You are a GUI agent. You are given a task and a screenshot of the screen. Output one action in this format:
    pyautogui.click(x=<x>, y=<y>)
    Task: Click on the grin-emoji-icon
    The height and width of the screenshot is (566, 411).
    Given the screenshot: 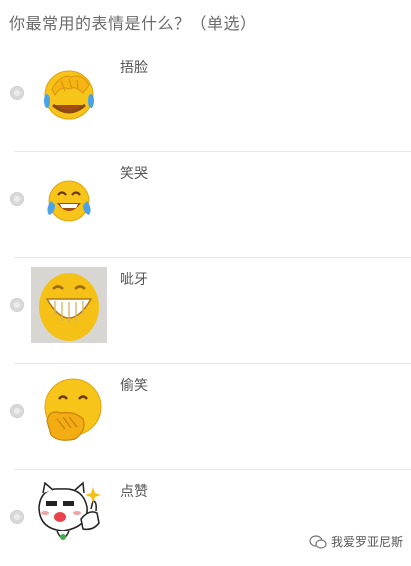 What is the action you would take?
    pyautogui.click(x=69, y=305)
    